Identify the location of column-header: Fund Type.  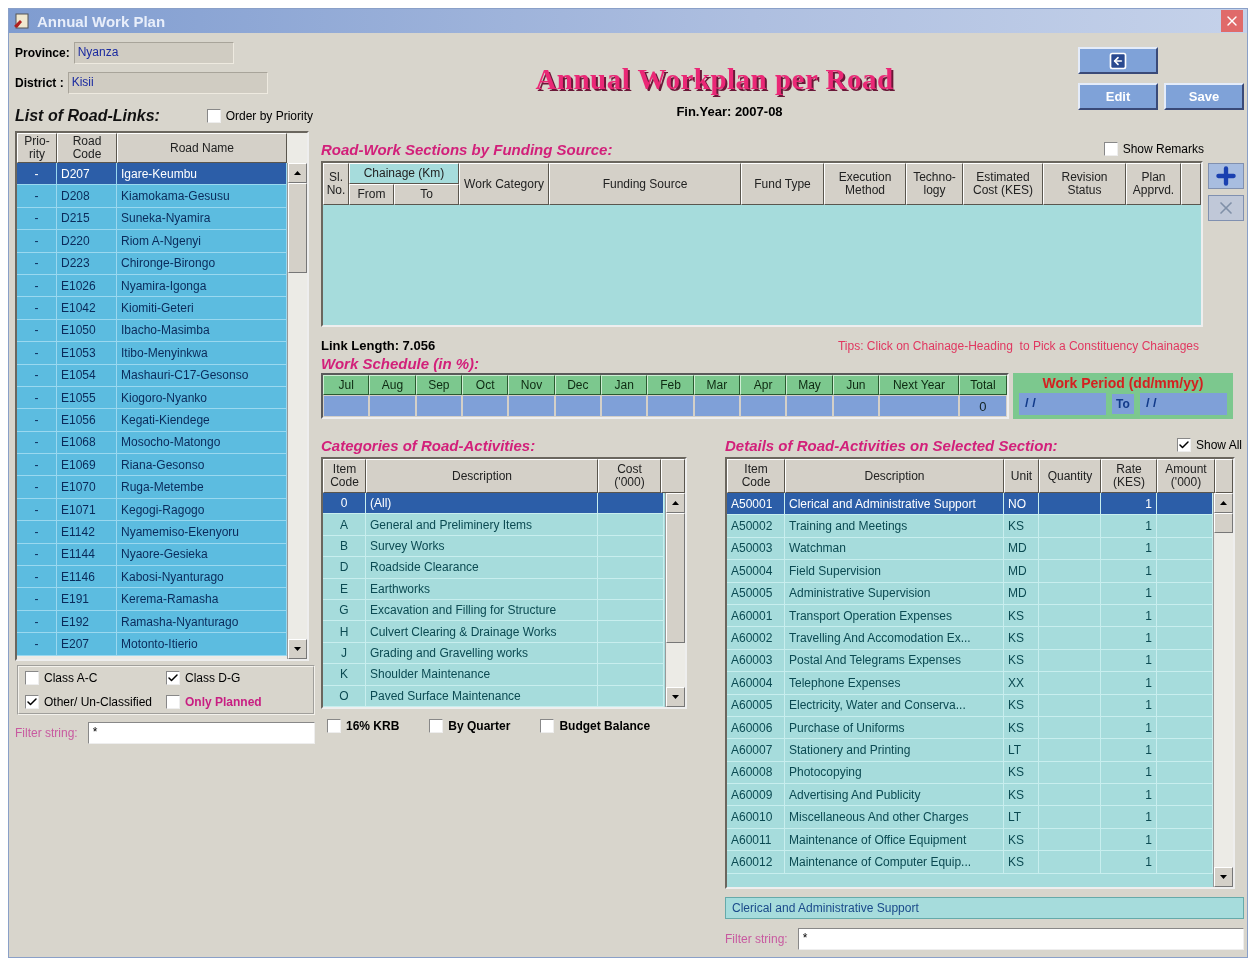
(782, 184).